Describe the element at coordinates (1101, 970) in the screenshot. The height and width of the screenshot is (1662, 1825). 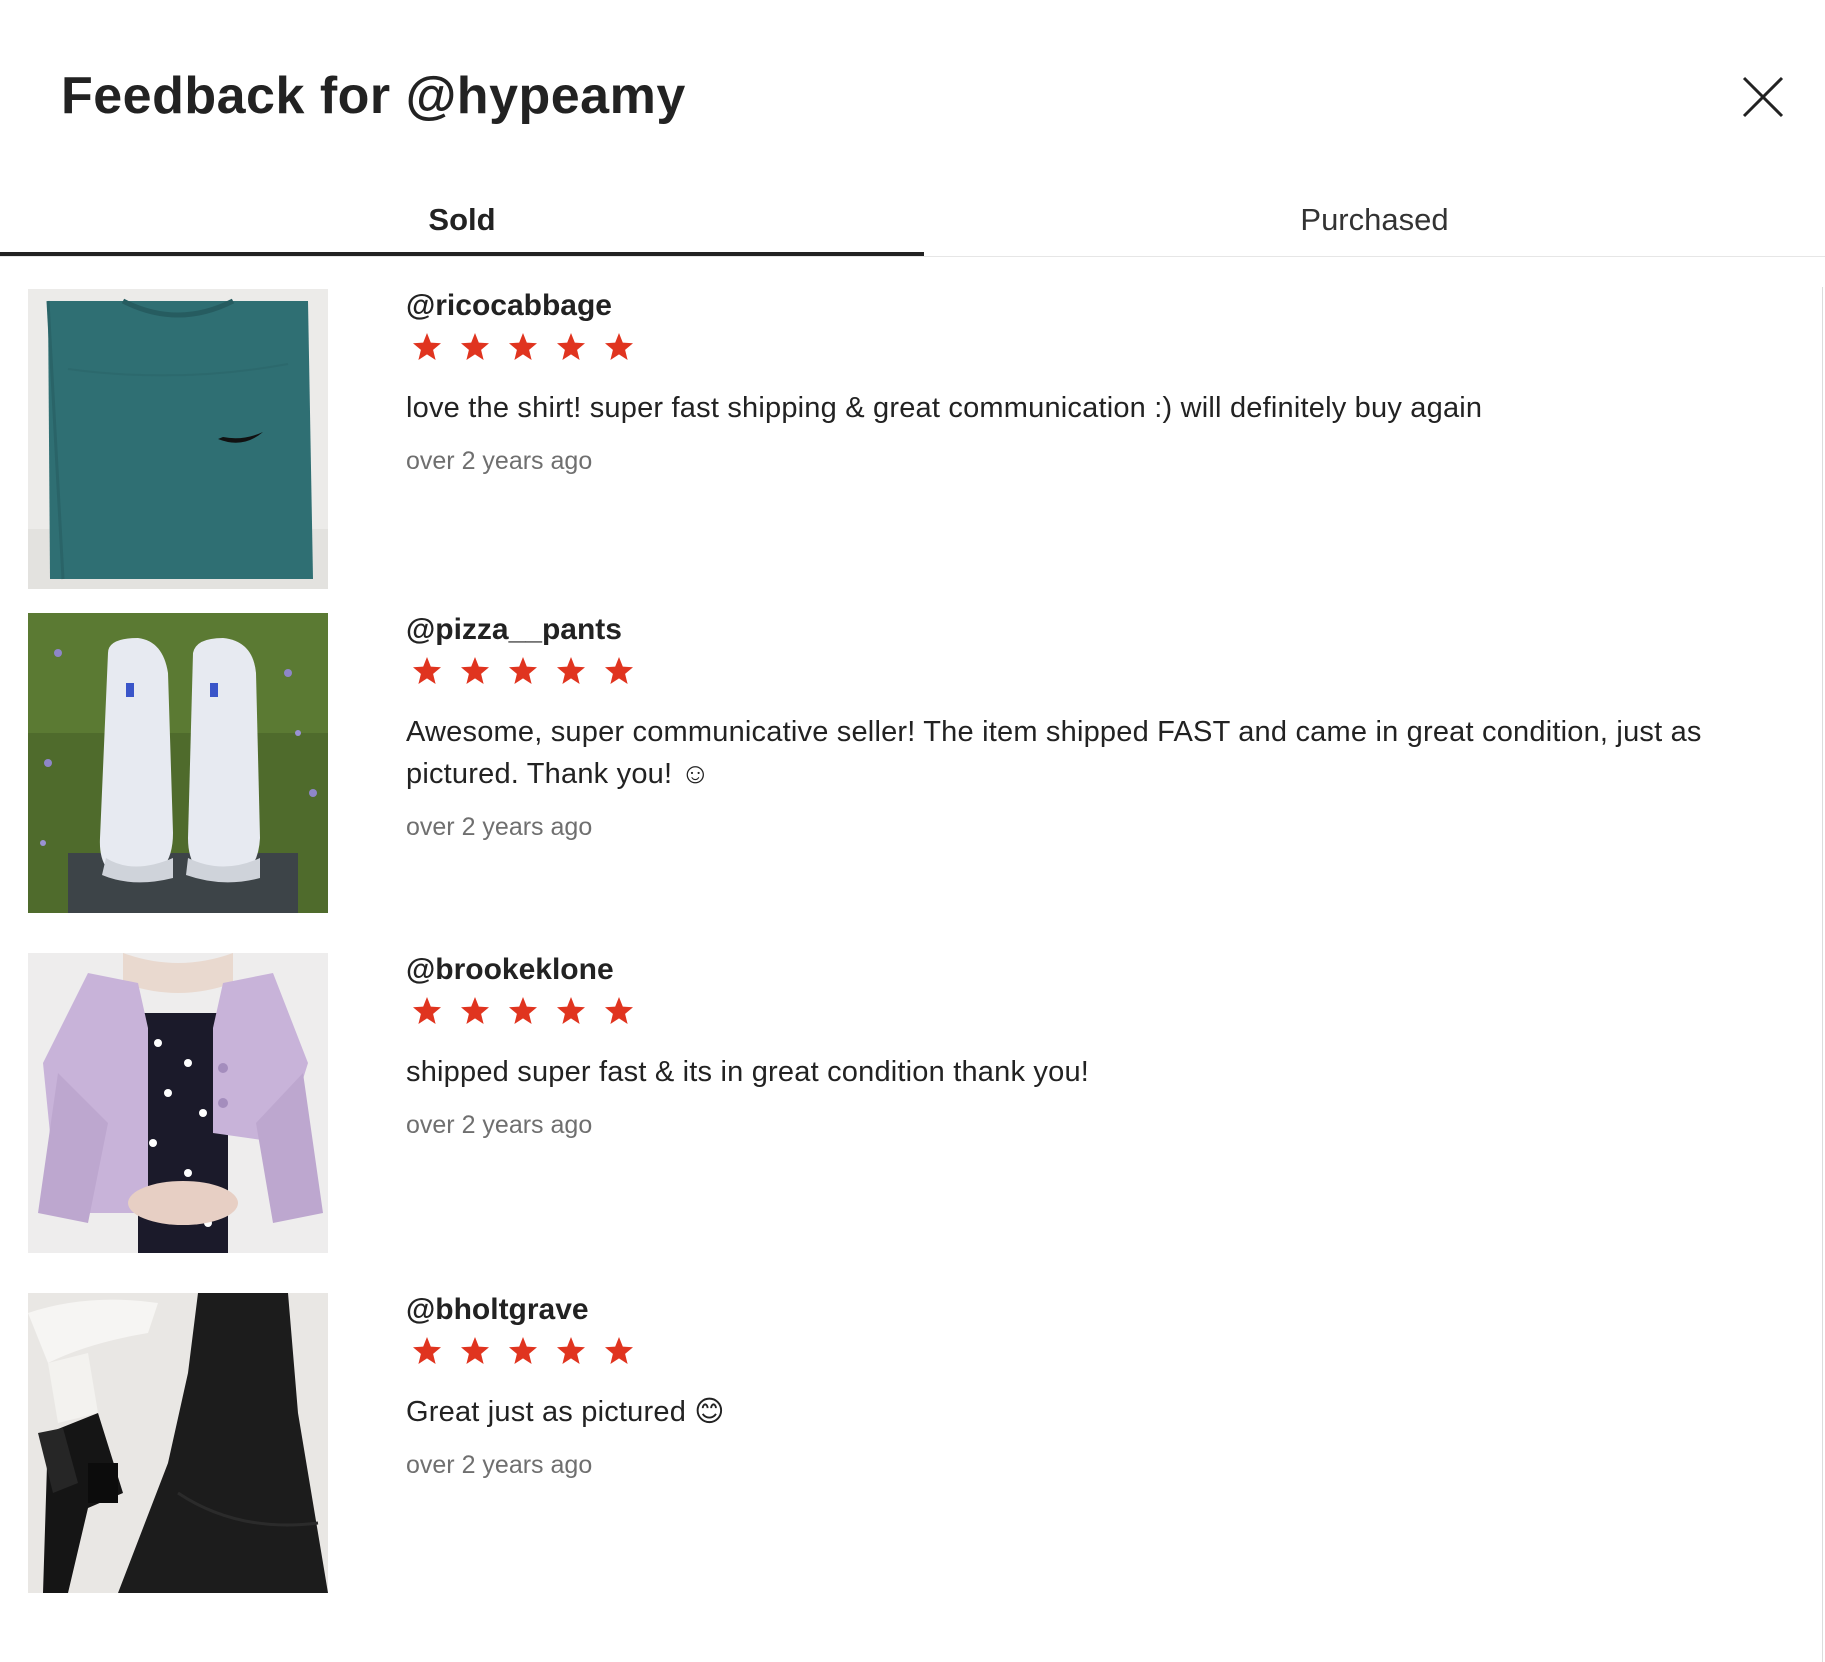
I see `reviewer-username: @brookeklone` at that location.